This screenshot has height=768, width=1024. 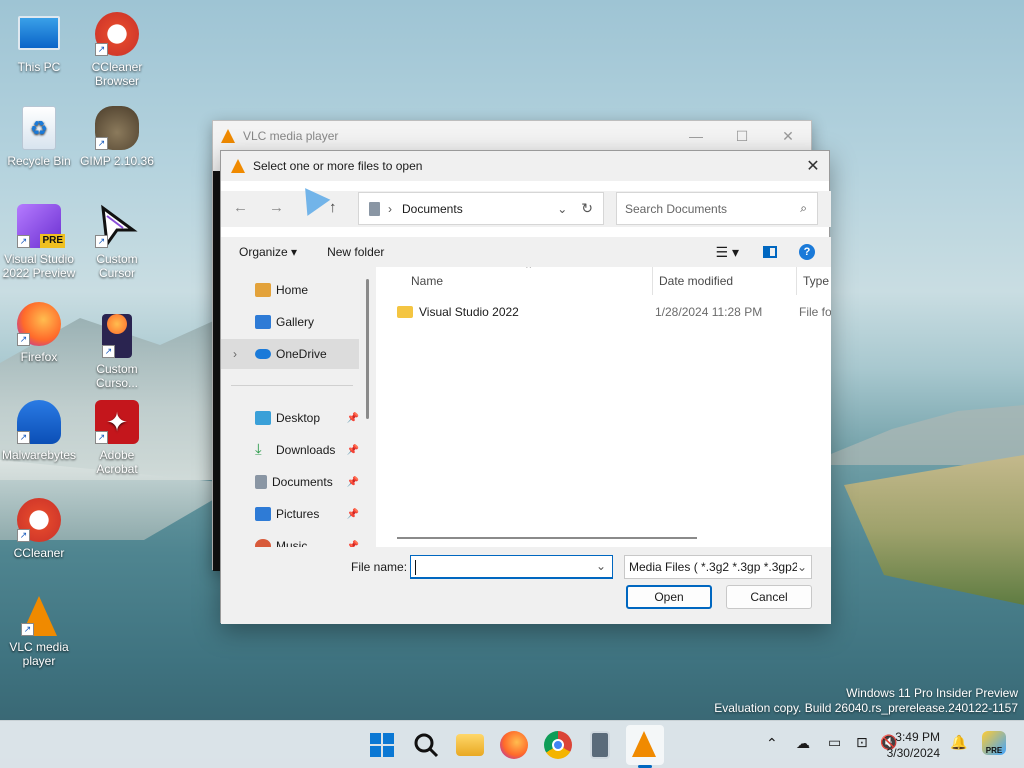 I want to click on file-type-value: Media Files ( *.3g2 *.3gp *.3gp2, so click(x=714, y=567).